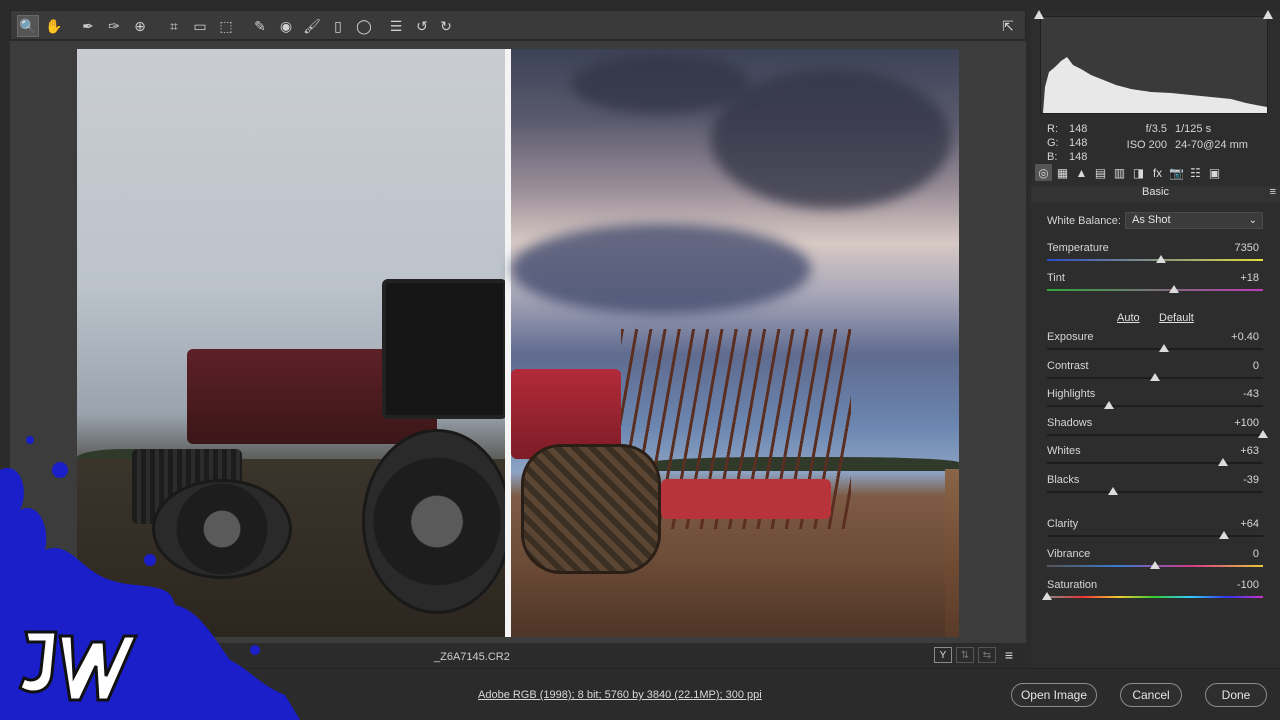 The width and height of the screenshot is (1280, 720). What do you see at coordinates (1246, 423) in the screenshot?
I see `shadows-value: +100` at bounding box center [1246, 423].